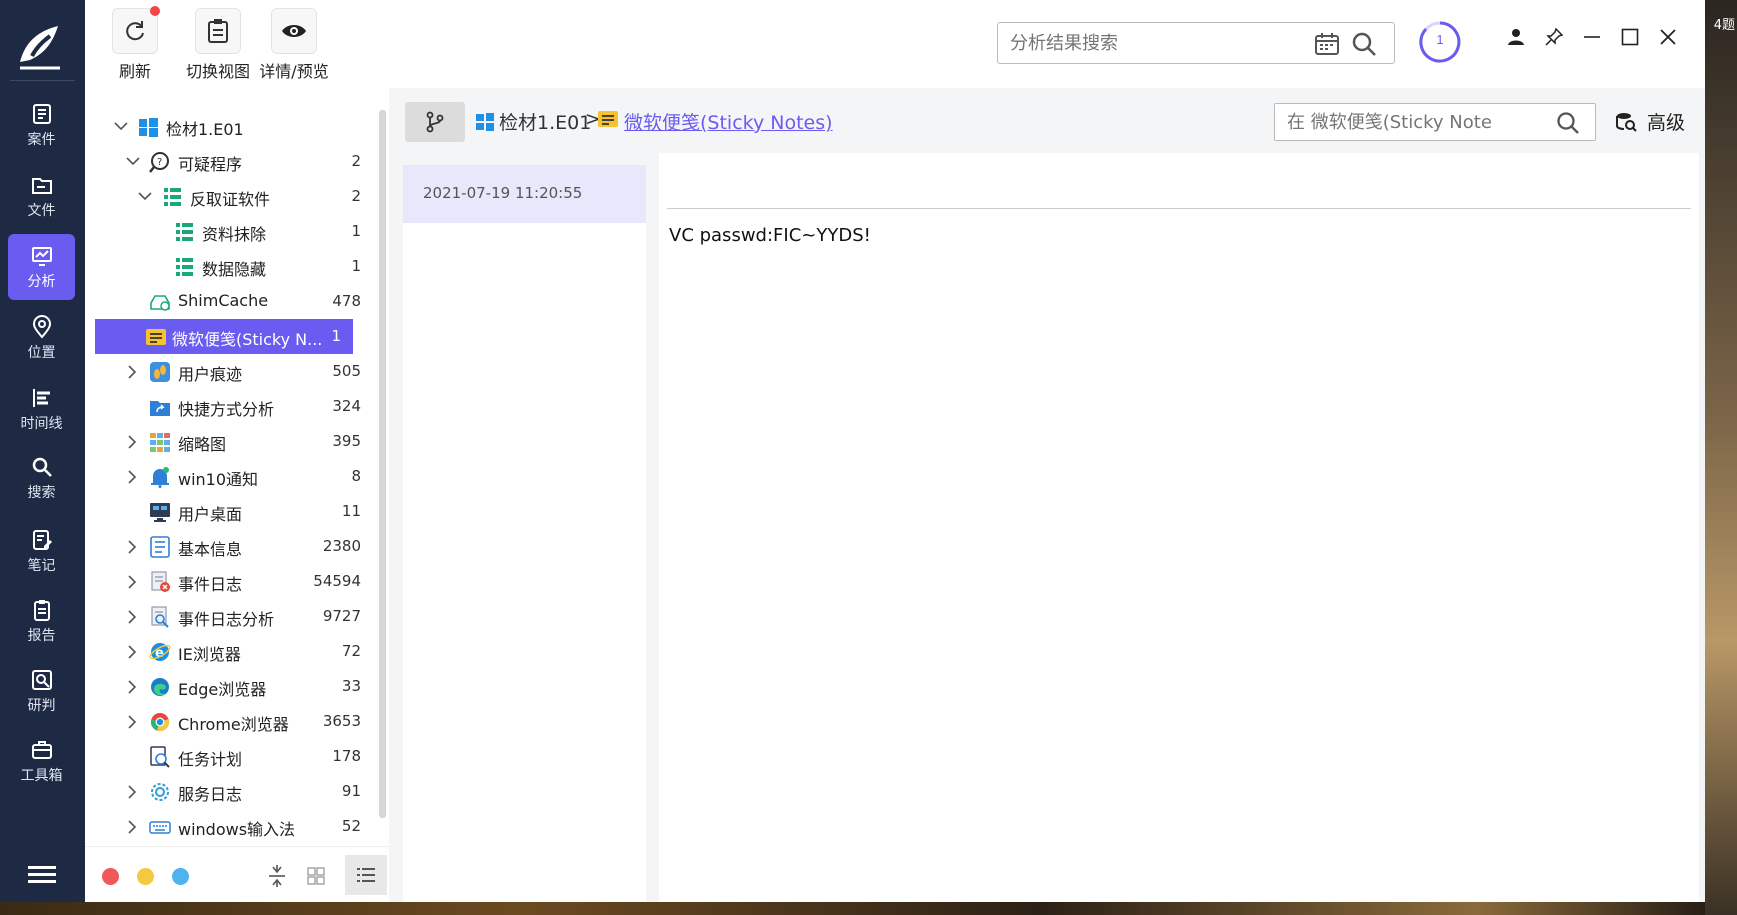  What do you see at coordinates (382, 464) in the screenshot?
I see `tree-scrollbar` at bounding box center [382, 464].